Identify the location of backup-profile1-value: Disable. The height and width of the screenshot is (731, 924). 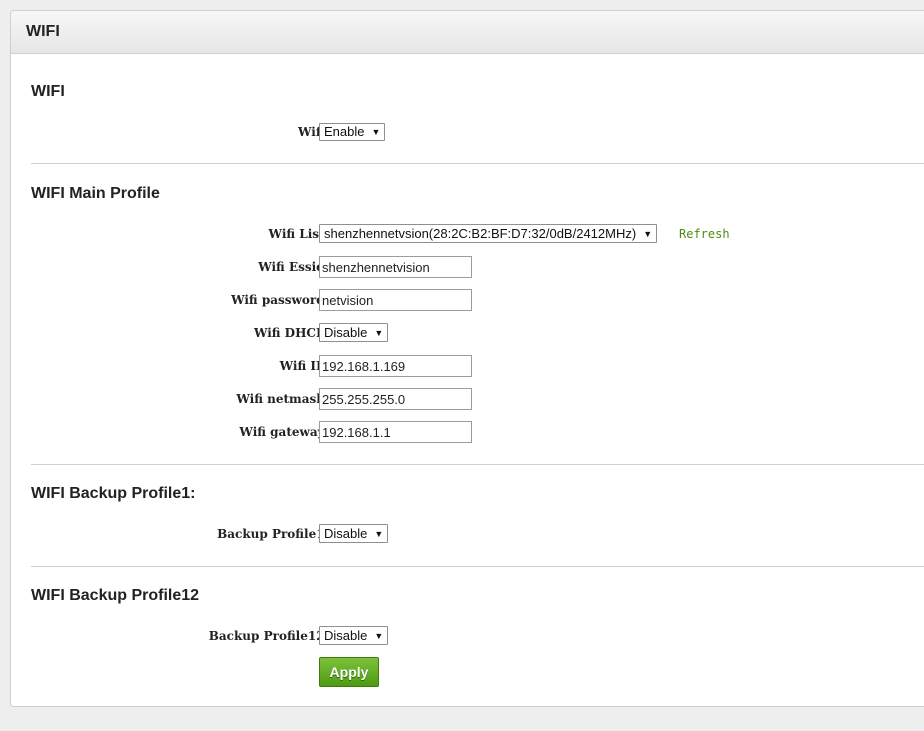
(346, 533).